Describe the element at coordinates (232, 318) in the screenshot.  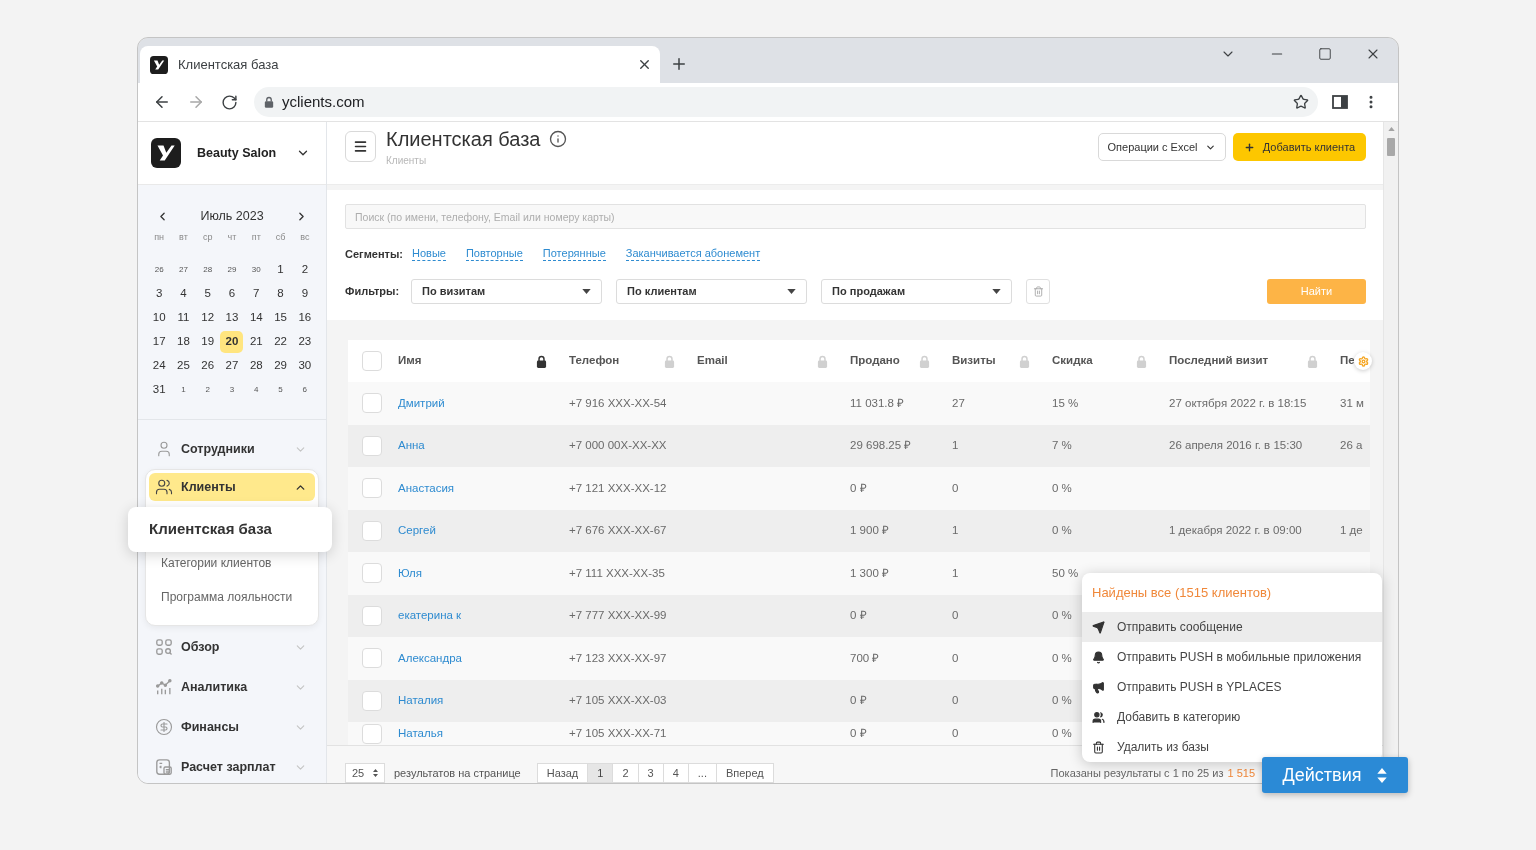
I see `calendar-day: 13` at that location.